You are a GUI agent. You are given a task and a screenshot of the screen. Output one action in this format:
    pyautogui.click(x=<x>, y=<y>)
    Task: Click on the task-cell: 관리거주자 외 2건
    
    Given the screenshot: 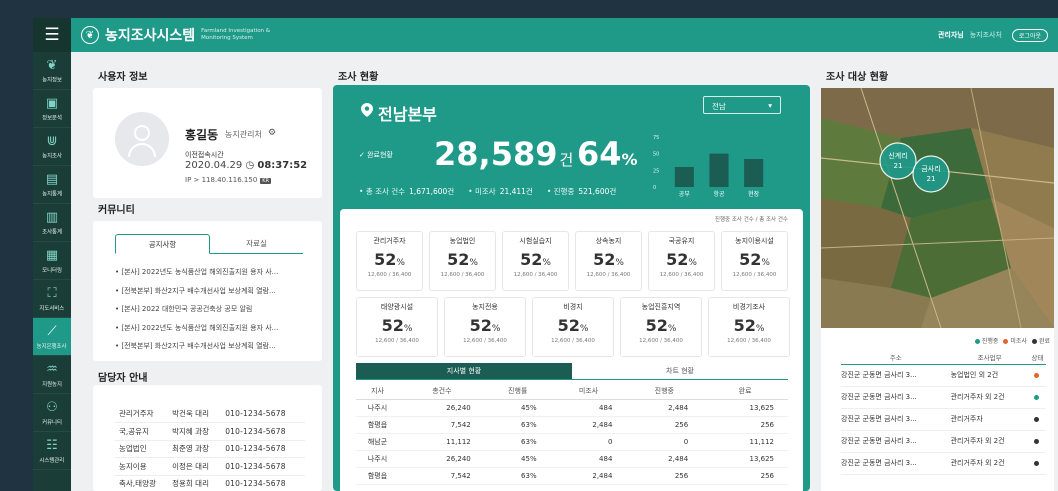 What is the action you would take?
    pyautogui.click(x=989, y=441)
    